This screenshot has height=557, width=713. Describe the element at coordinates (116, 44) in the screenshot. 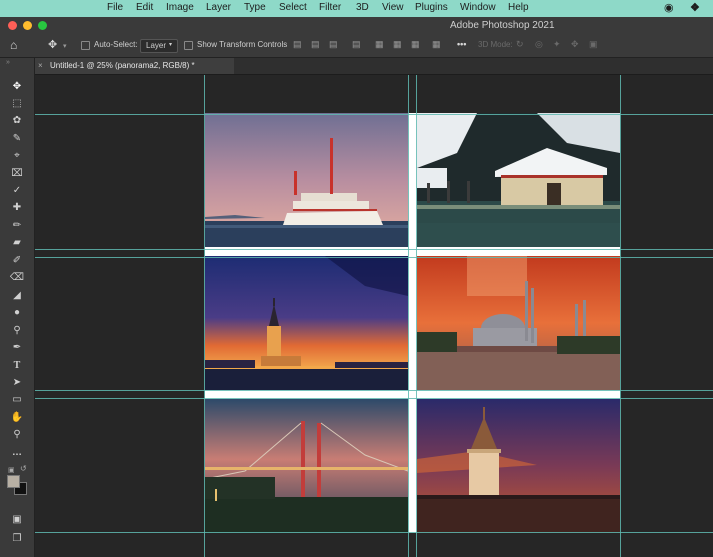

I see `auto-select-label: Auto-Select:` at that location.